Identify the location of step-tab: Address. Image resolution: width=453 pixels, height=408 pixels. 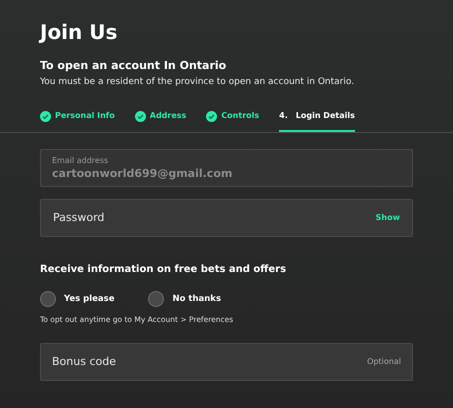
(160, 121).